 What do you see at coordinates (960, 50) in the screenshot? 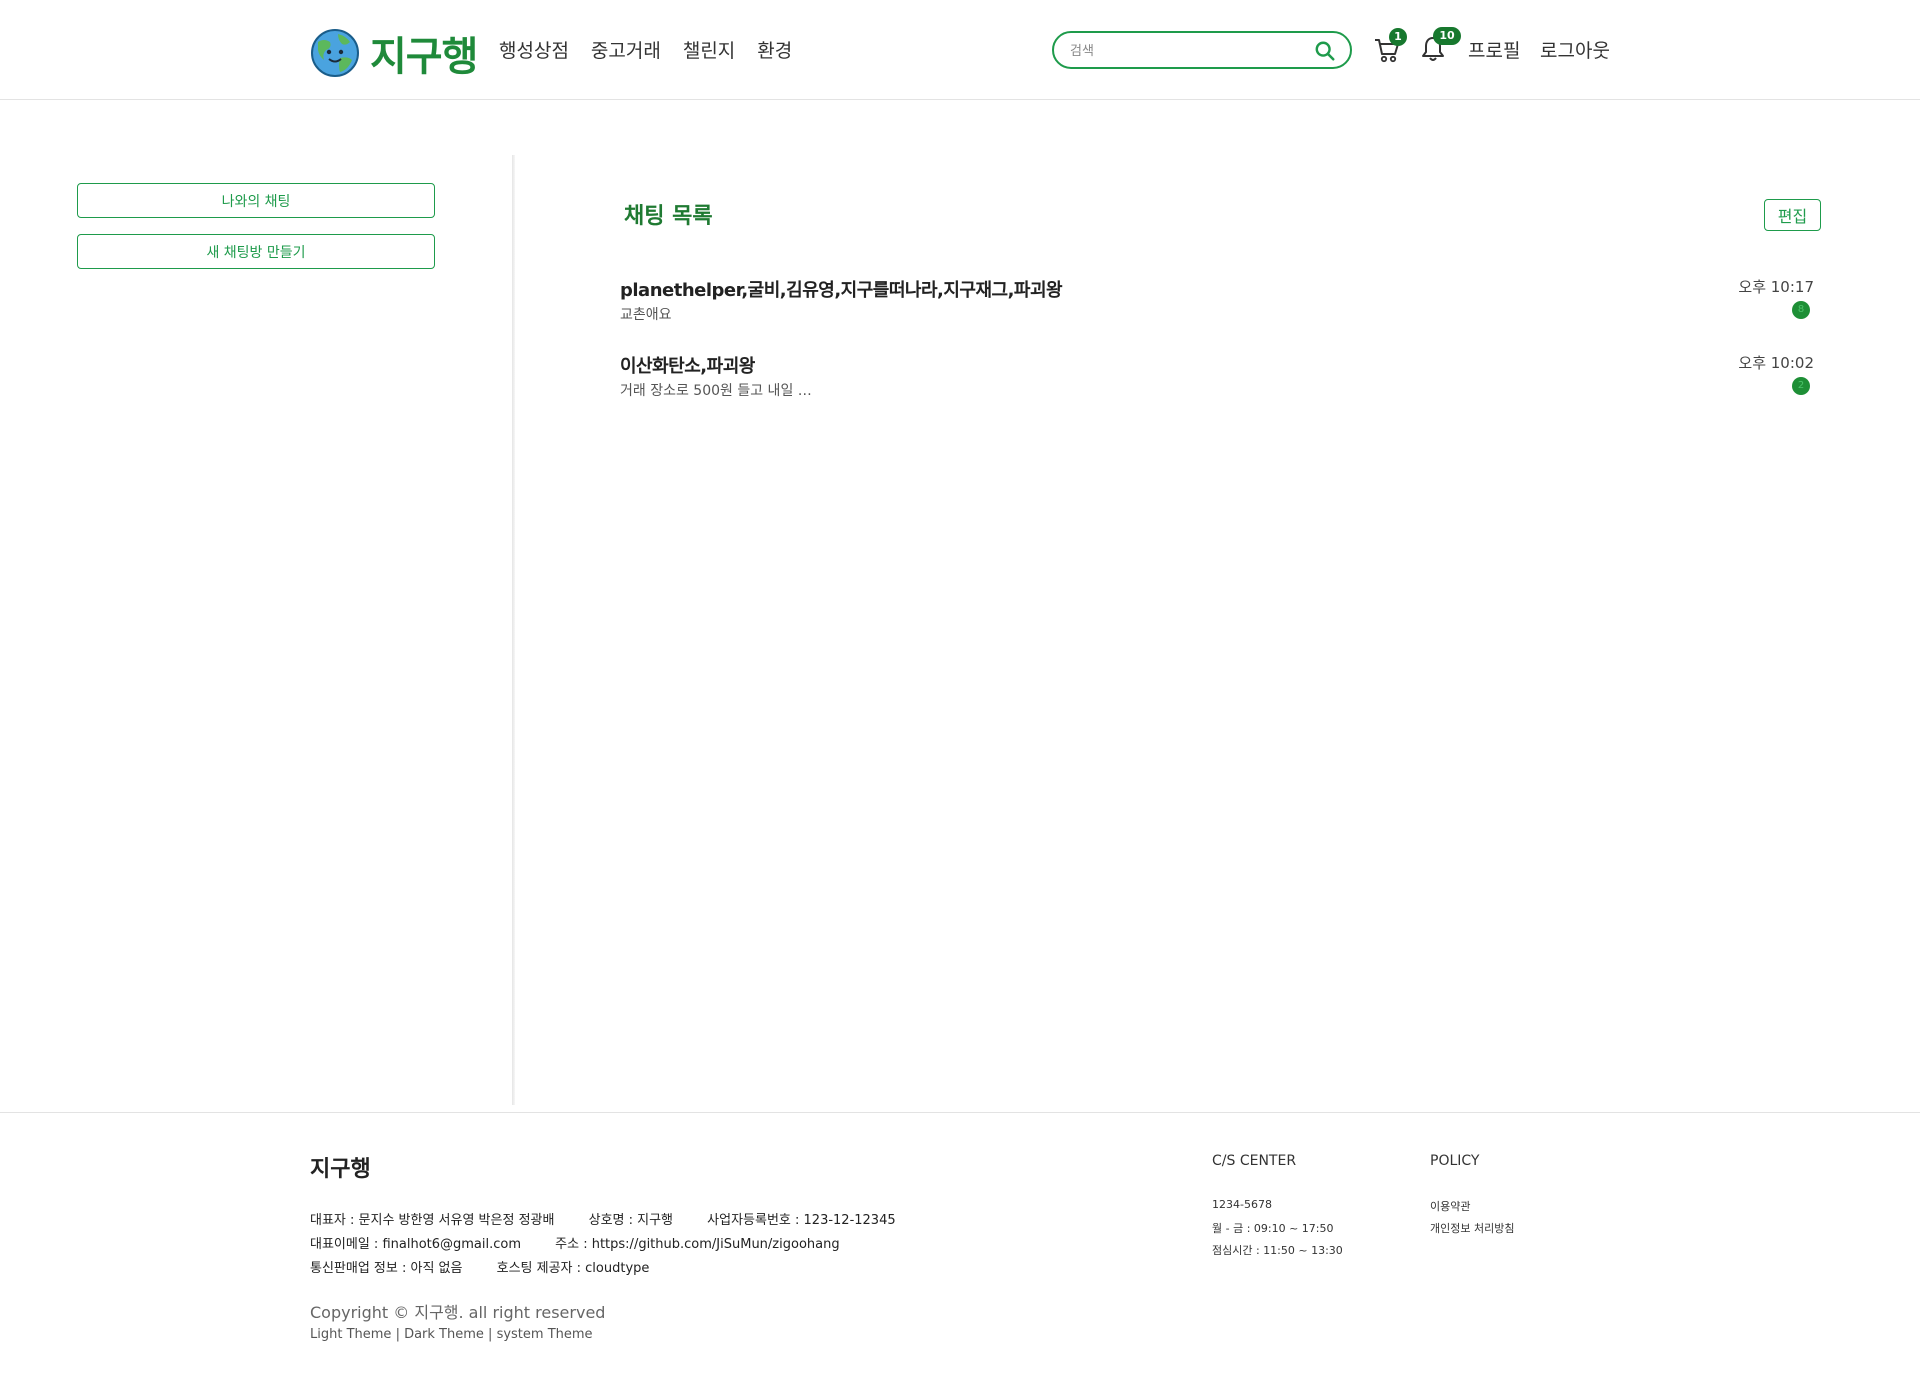
I see `site-header: 지구행 행성상점 중고거래 챌린지 환경 1 10 프로필 로그아웃` at bounding box center [960, 50].